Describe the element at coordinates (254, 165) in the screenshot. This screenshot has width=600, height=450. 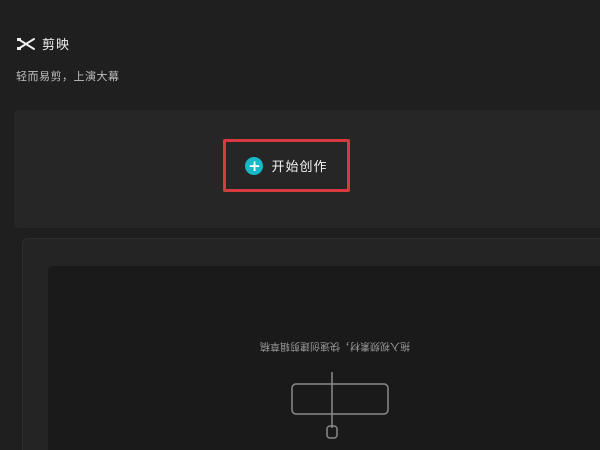
I see `plus-circle-icon: +` at that location.